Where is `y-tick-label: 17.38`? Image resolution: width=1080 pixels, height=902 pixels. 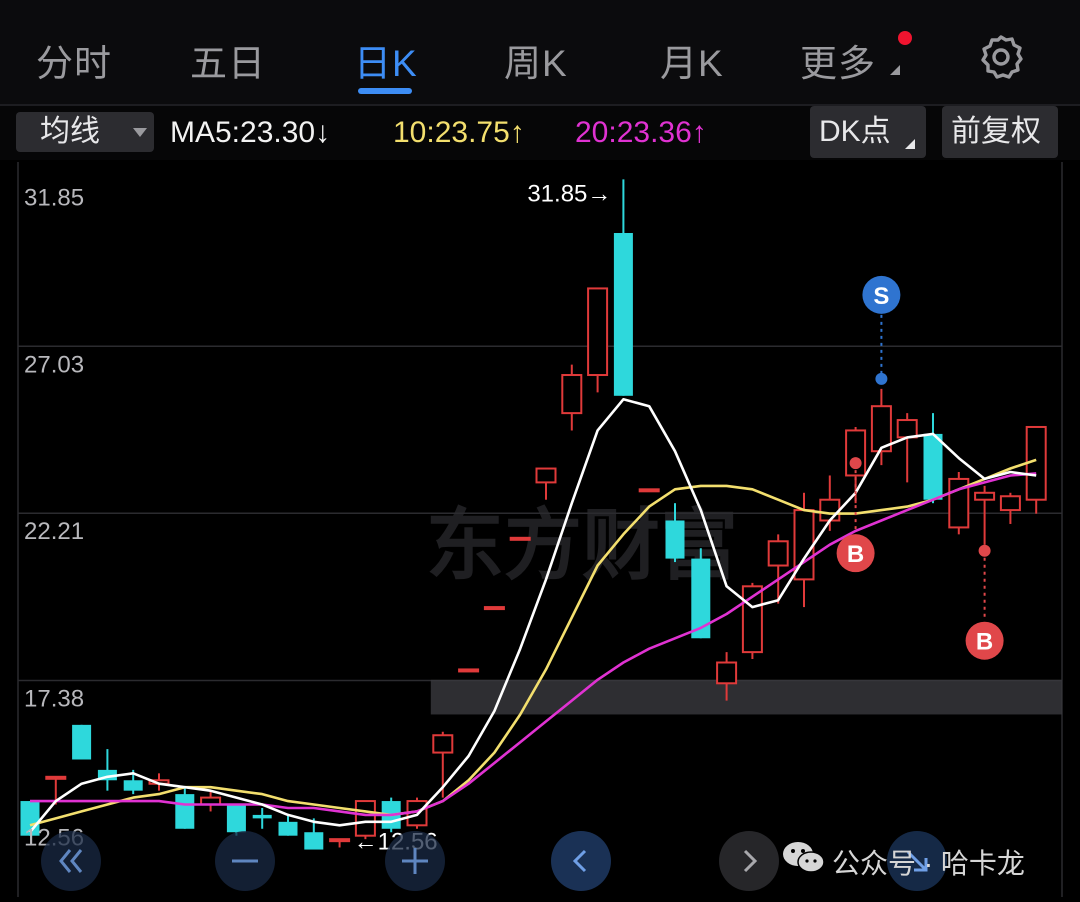 y-tick-label: 17.38 is located at coordinates (54, 699).